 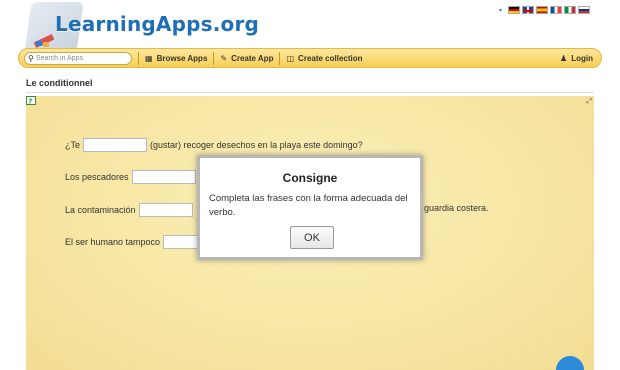 What do you see at coordinates (149, 58) in the screenshot?
I see `grid-icon: ▦` at bounding box center [149, 58].